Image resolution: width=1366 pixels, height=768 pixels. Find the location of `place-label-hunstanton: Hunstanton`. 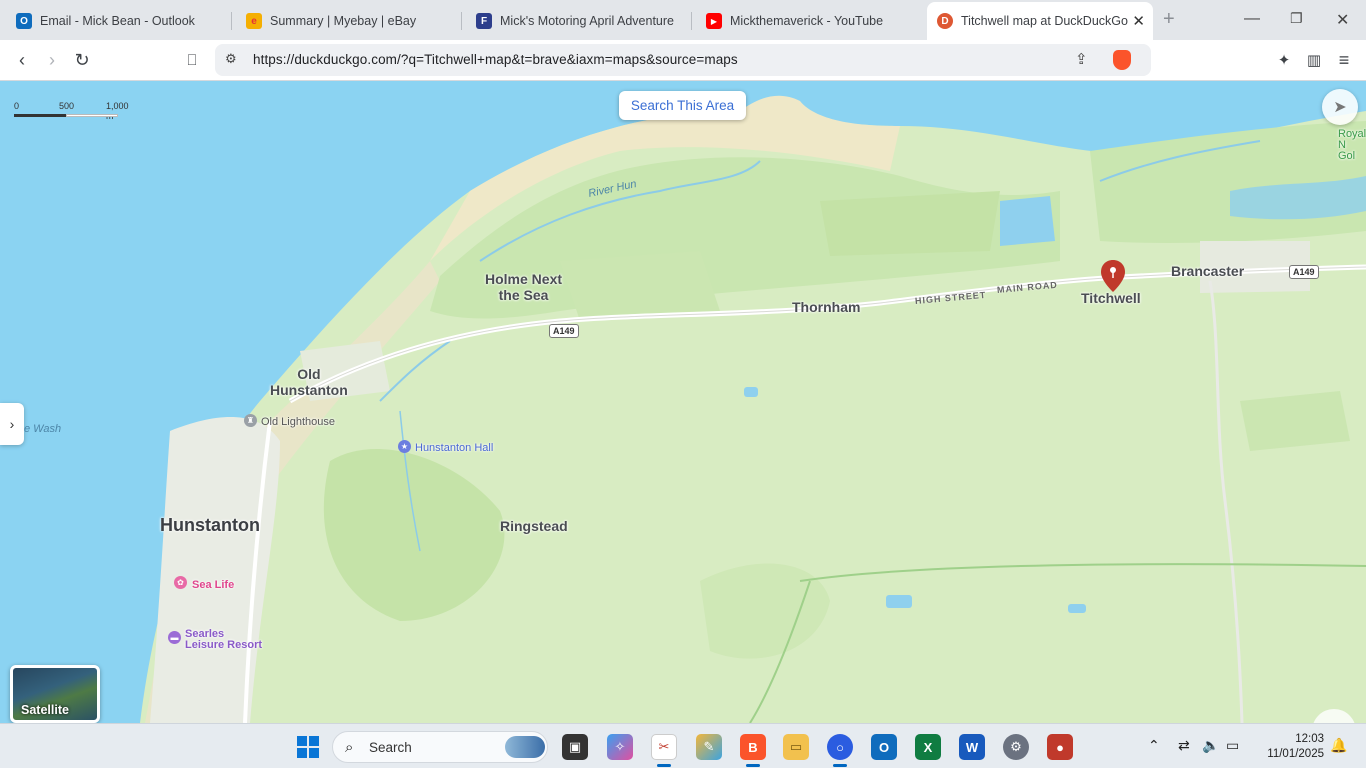

place-label-hunstanton: Hunstanton is located at coordinates (210, 525).